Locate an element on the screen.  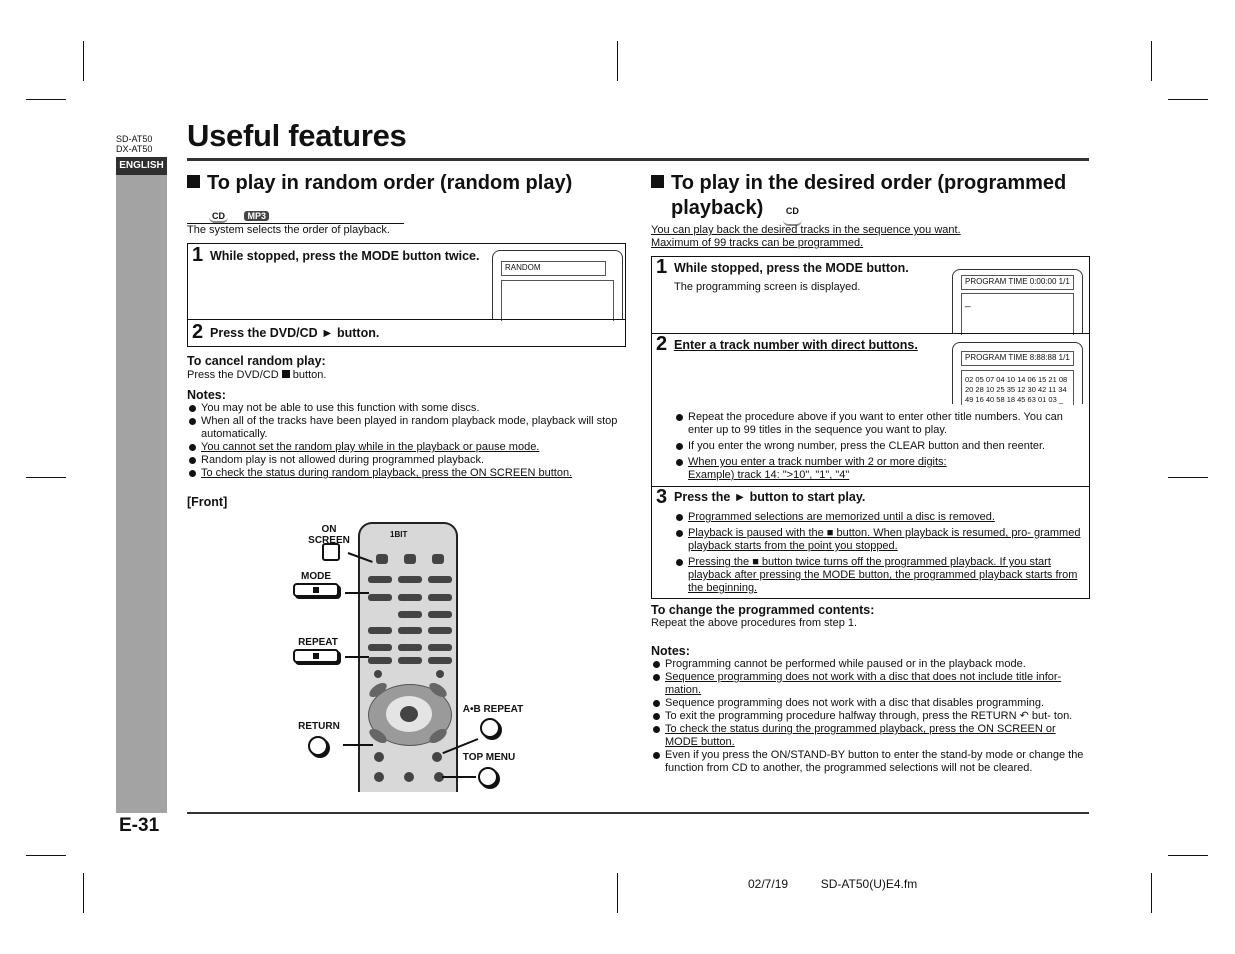
repeat-callout: REPEAT is located at coordinates (318, 642).